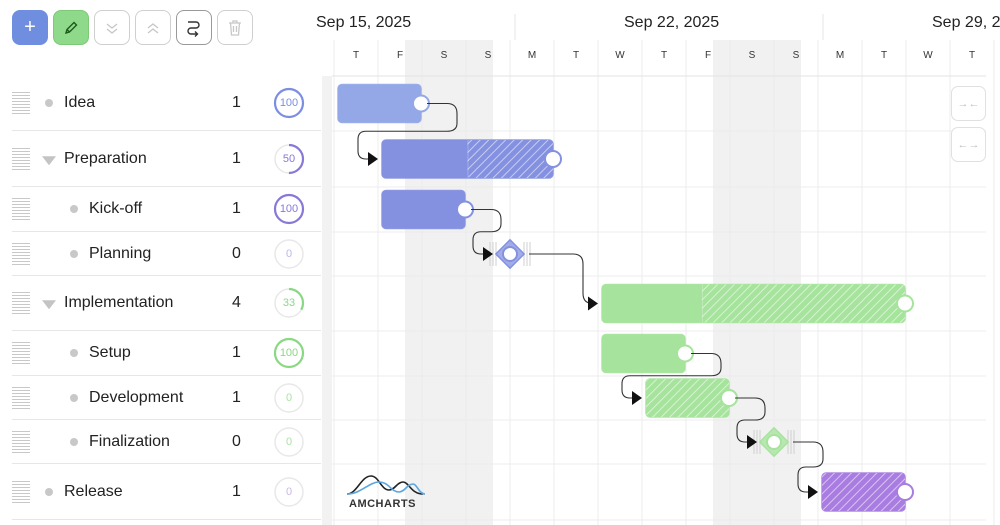  Describe the element at coordinates (129, 442) in the screenshot. I see `task-name: Finalization` at that location.